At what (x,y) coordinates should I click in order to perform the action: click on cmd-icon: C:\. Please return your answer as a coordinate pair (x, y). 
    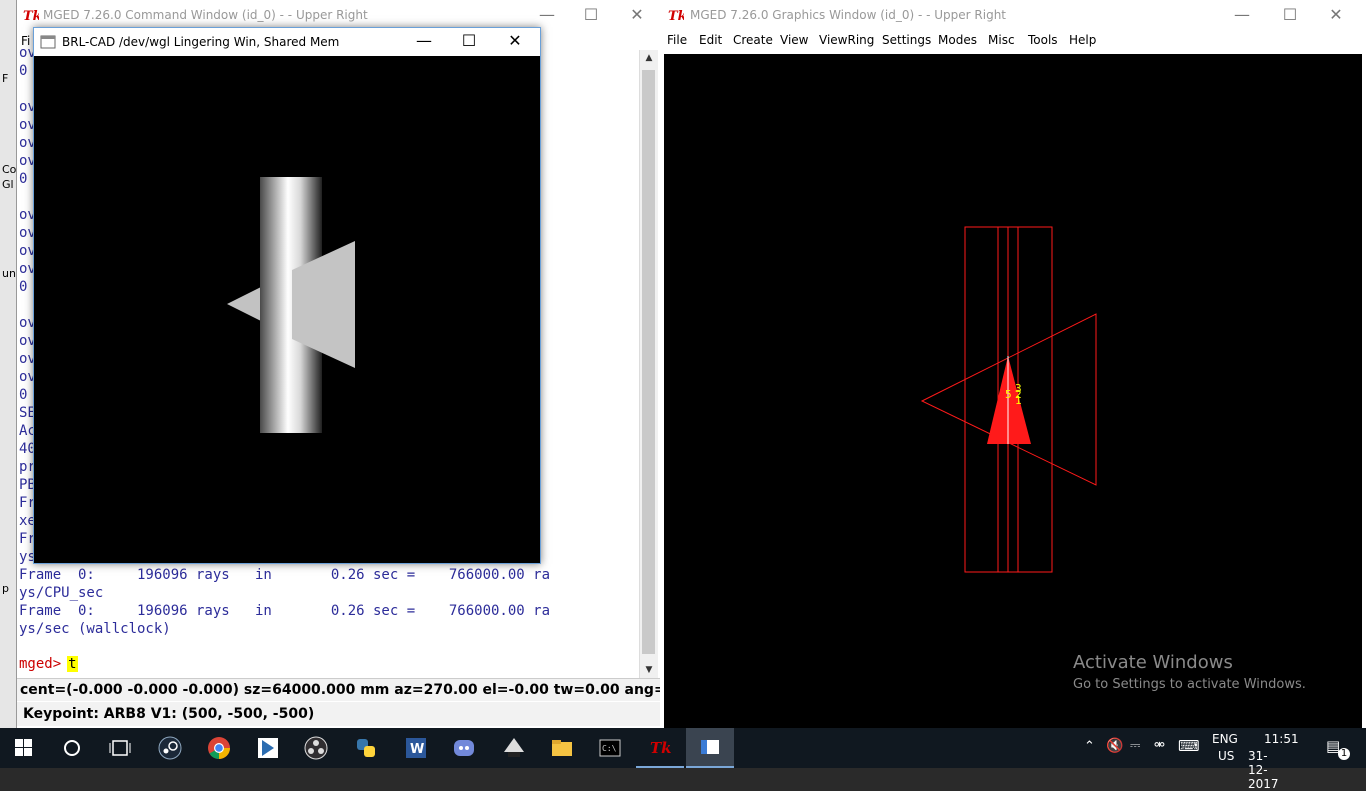
    Looking at the image, I should click on (610, 748).